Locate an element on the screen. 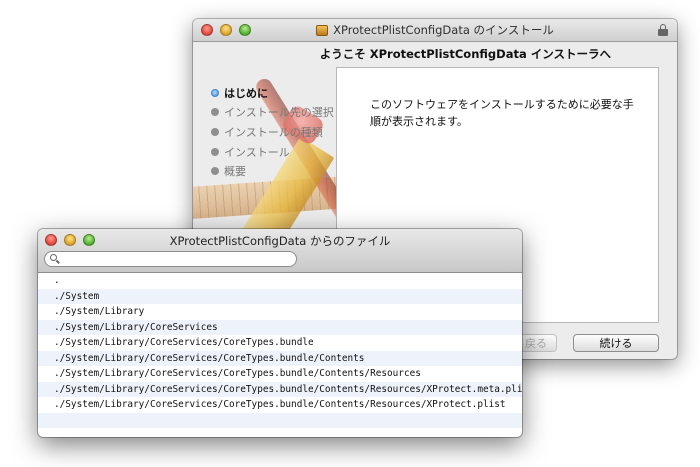  step-install-type: インストールの種類 is located at coordinates (272, 132).